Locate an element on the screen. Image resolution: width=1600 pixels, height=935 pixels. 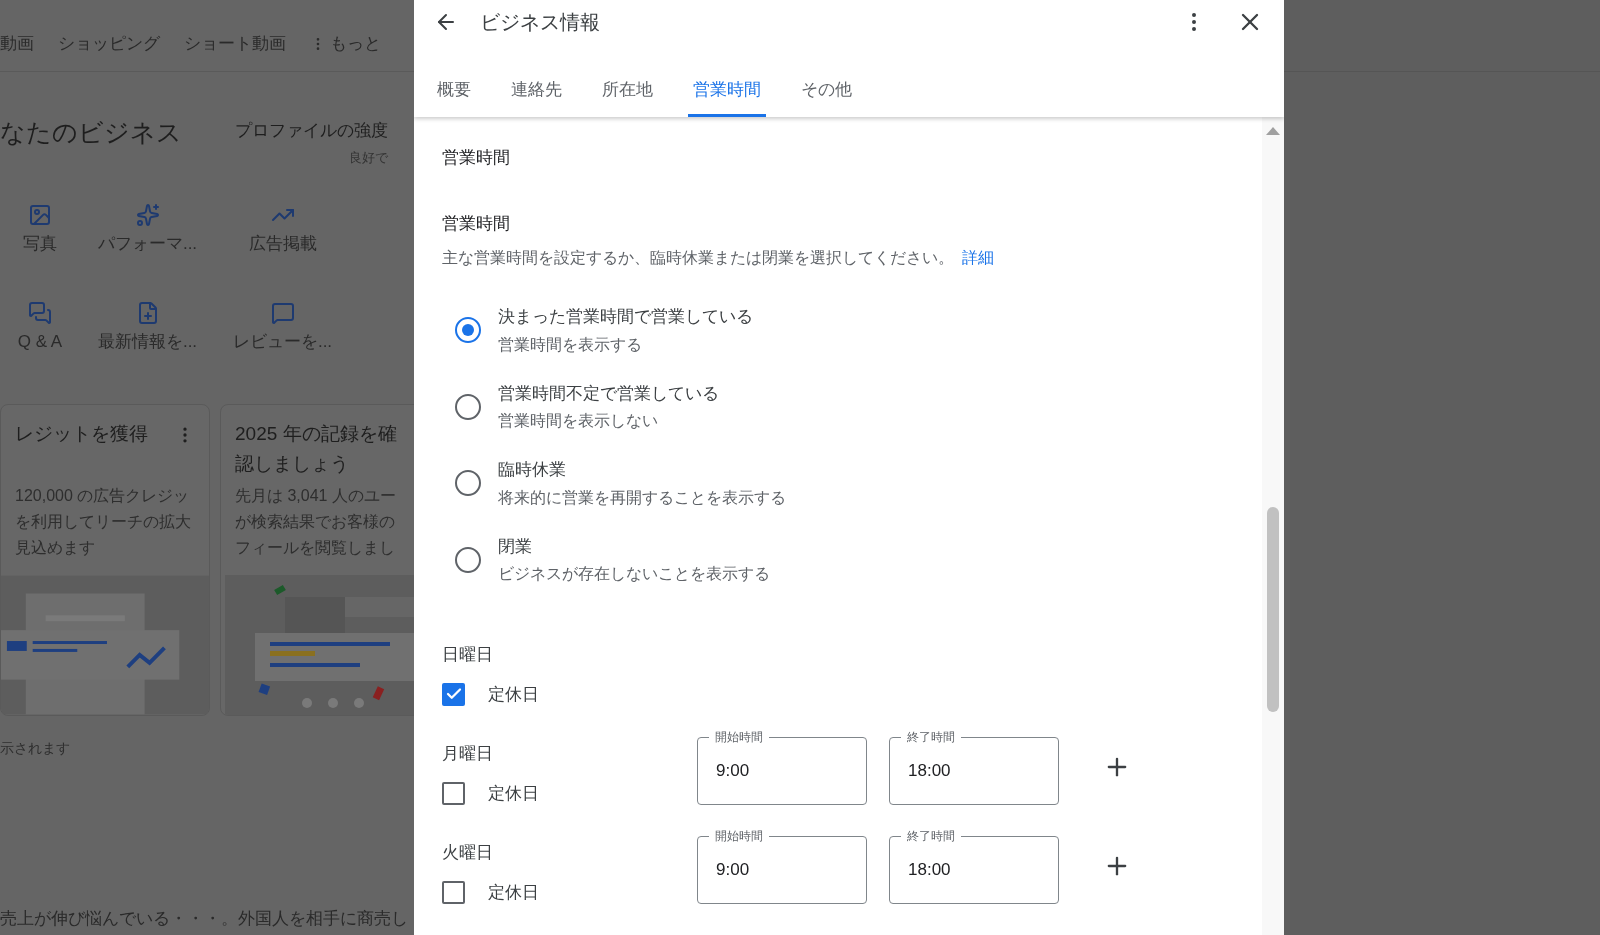
page-heading: なたのビジネス is located at coordinates (91, 132).